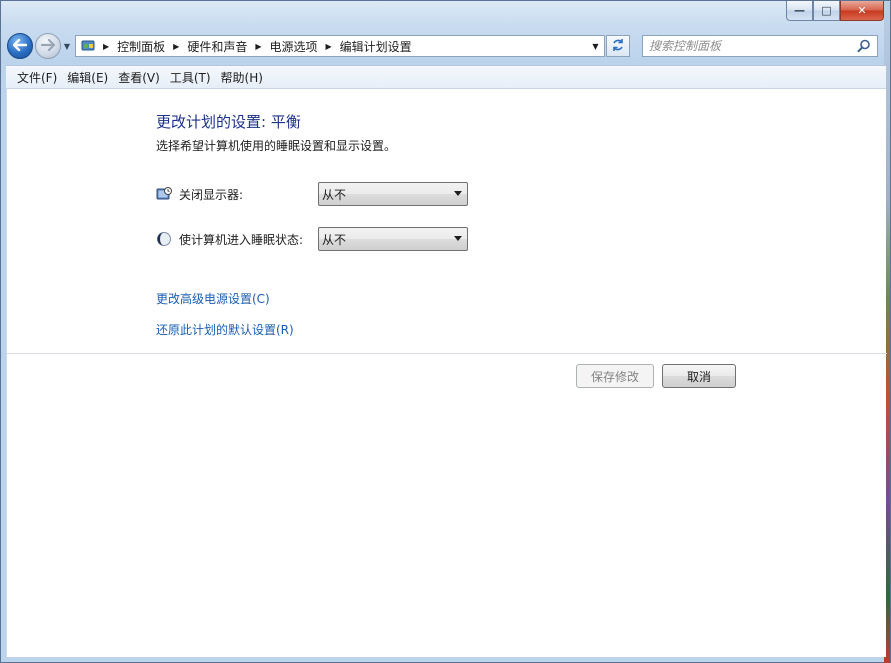  Describe the element at coordinates (376, 46) in the screenshot. I see `breadcrumb-edit-plan: 编辑计划设置` at that location.